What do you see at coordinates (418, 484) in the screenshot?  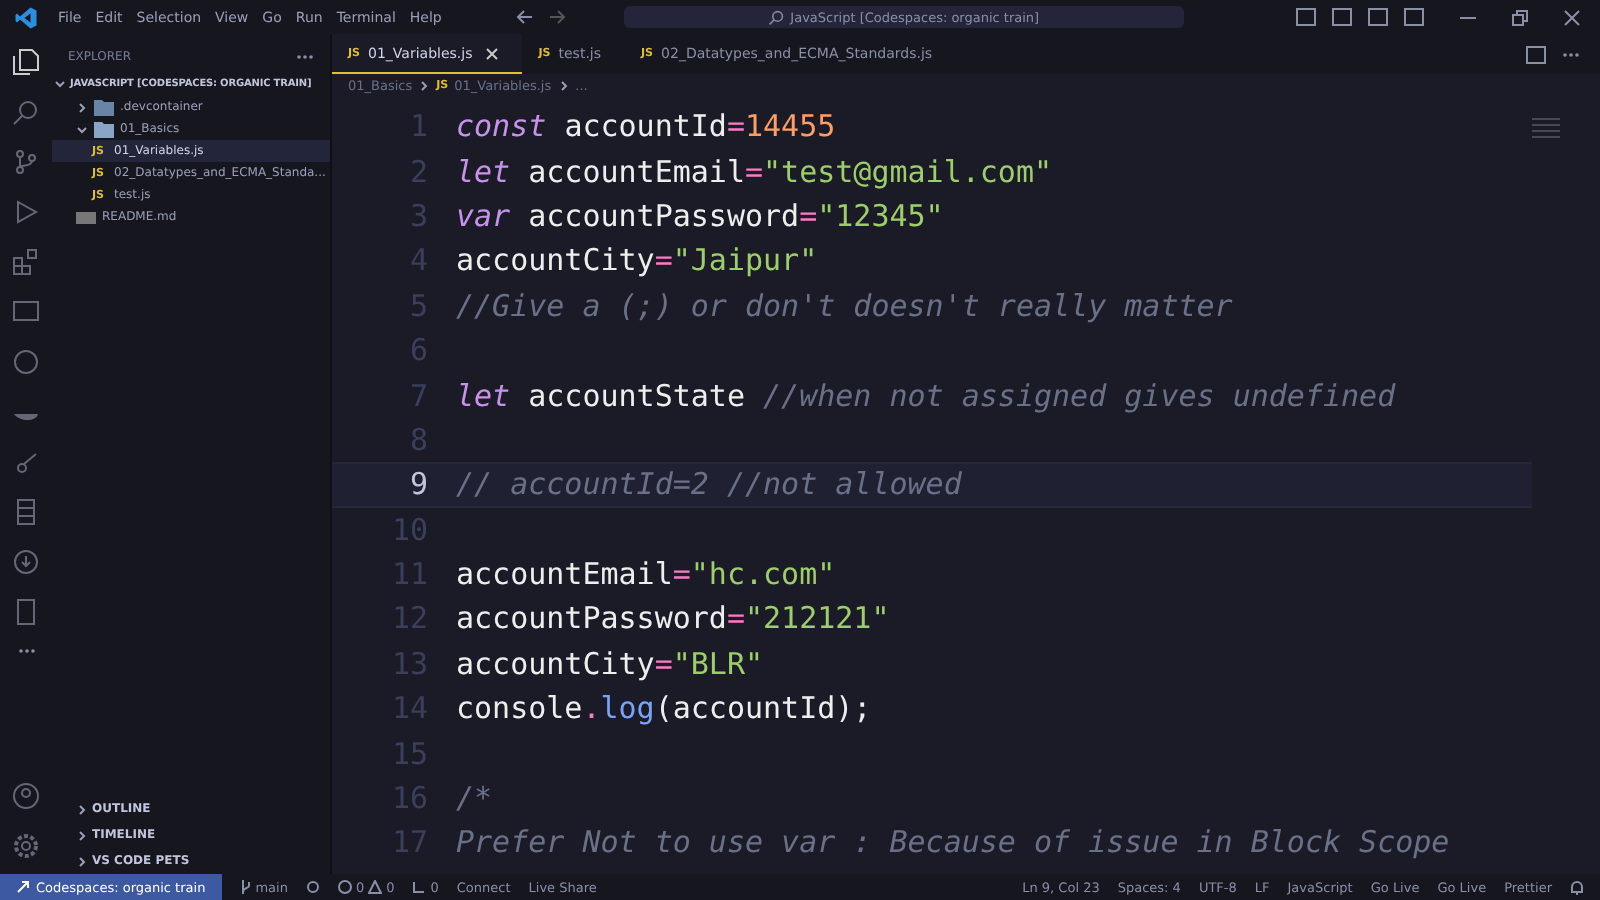 I see `line-number: 9` at bounding box center [418, 484].